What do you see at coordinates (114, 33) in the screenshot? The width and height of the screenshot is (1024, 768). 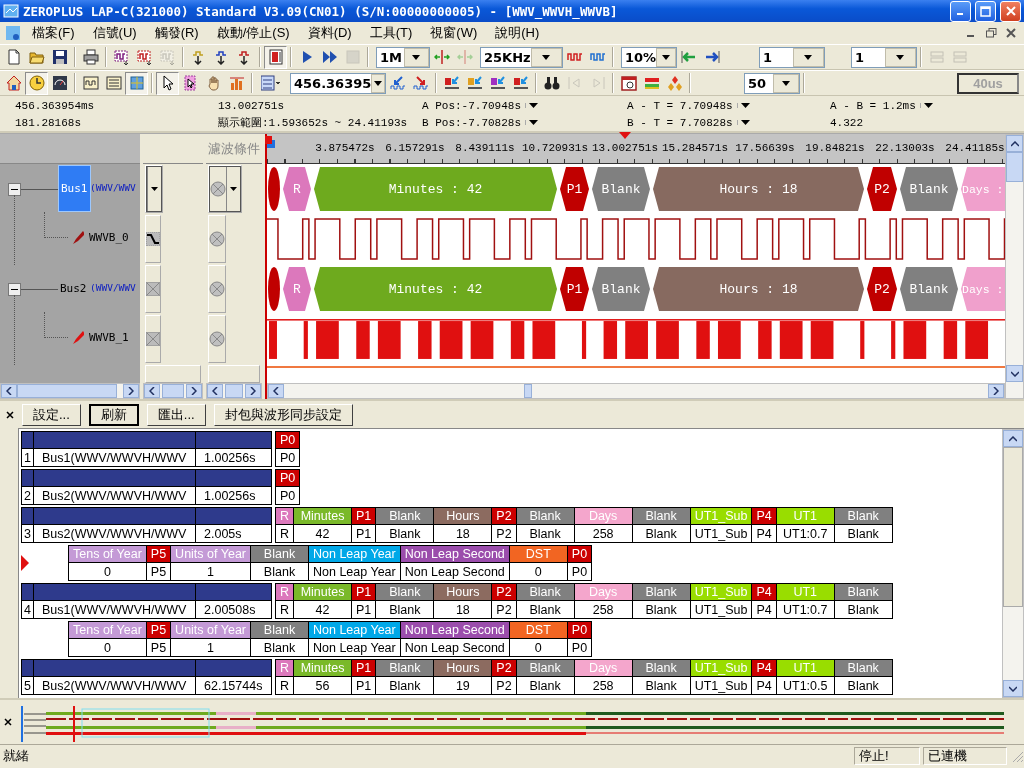 I see `menu-item: 信號(U)` at bounding box center [114, 33].